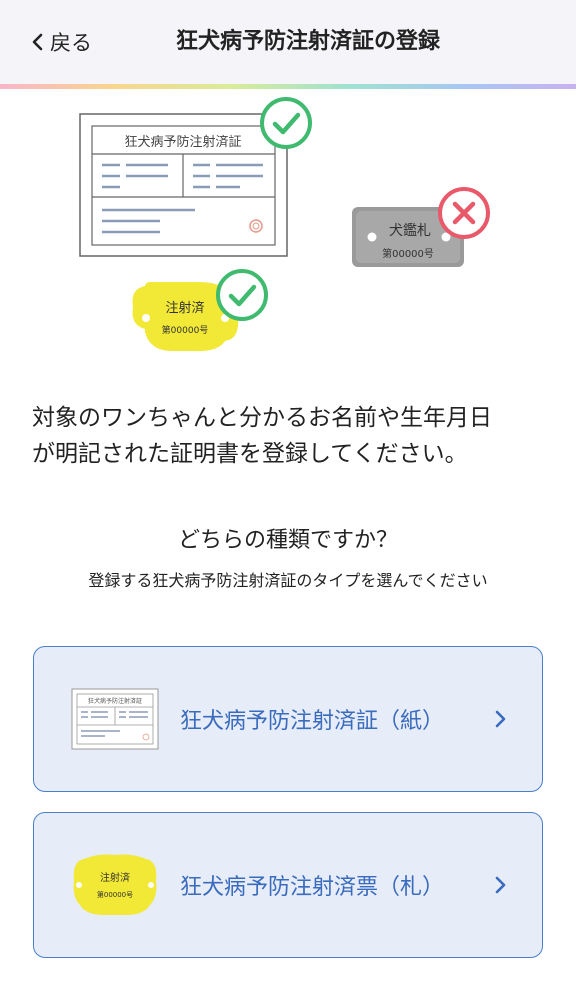 The image size is (576, 991). What do you see at coordinates (184, 308) in the screenshot?
I see `tag-label-text: 注射済` at bounding box center [184, 308].